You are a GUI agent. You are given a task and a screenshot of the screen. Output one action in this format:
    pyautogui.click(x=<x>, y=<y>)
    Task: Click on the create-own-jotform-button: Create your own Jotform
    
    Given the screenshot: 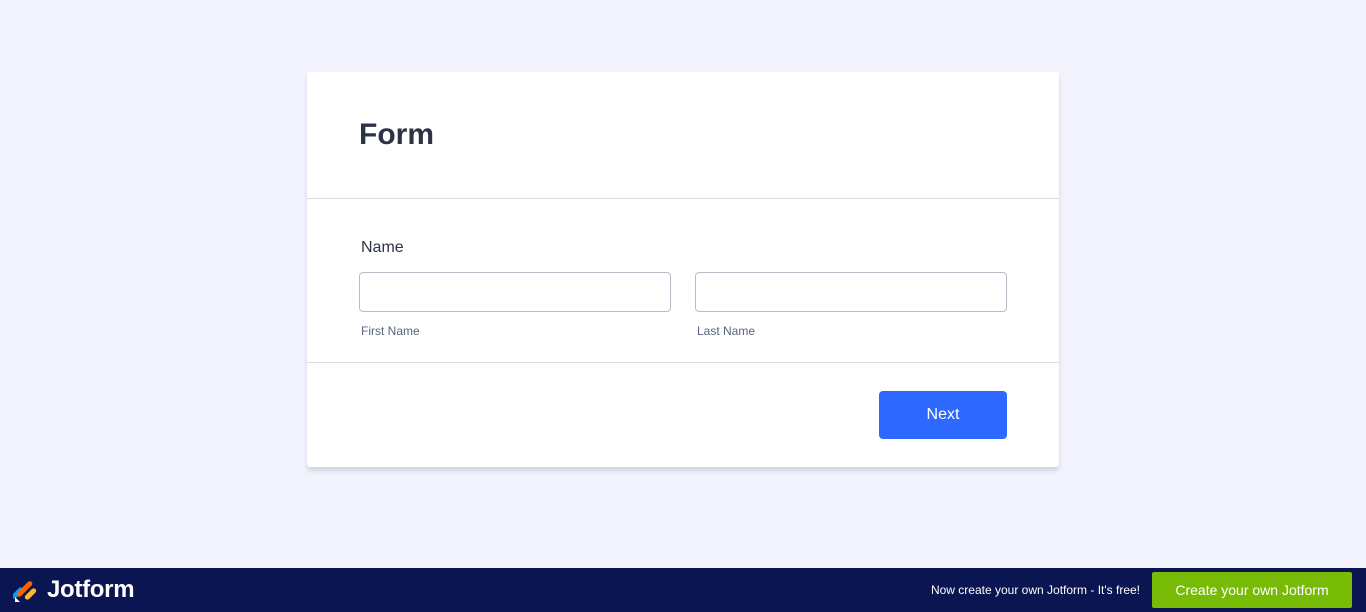 What is the action you would take?
    pyautogui.click(x=1252, y=590)
    